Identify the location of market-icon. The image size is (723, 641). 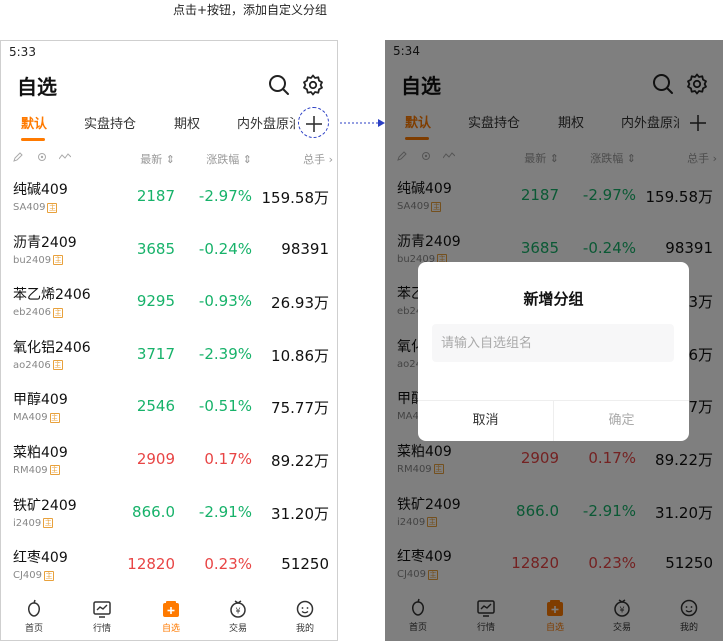
(102, 609).